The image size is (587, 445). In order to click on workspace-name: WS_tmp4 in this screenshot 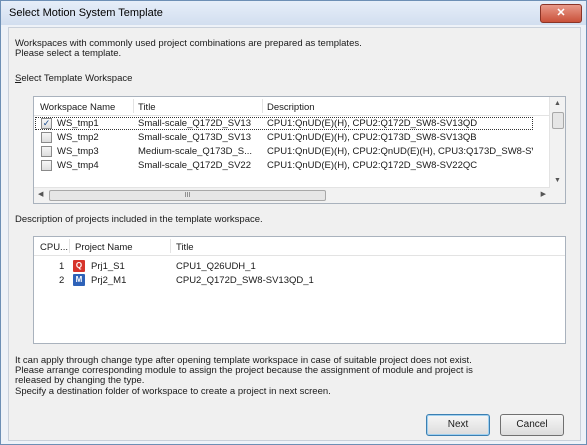, I will do `click(78, 165)`.